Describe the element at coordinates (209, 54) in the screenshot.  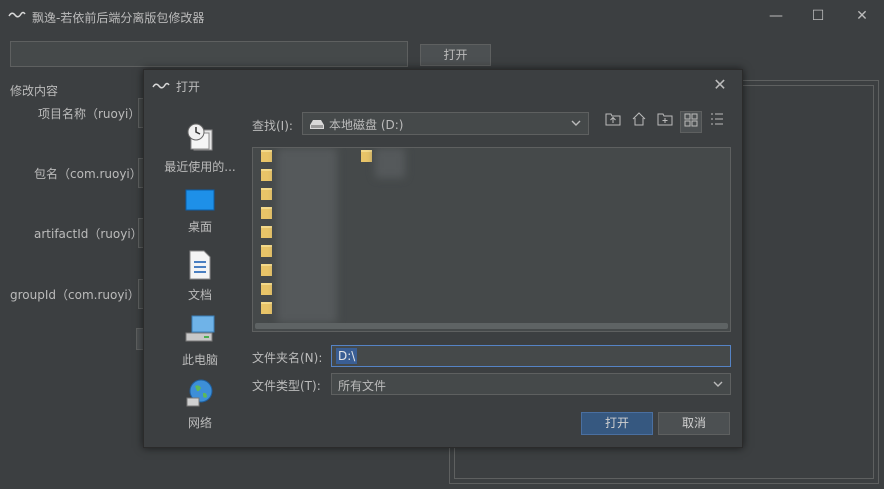
I see `project-path-input` at that location.